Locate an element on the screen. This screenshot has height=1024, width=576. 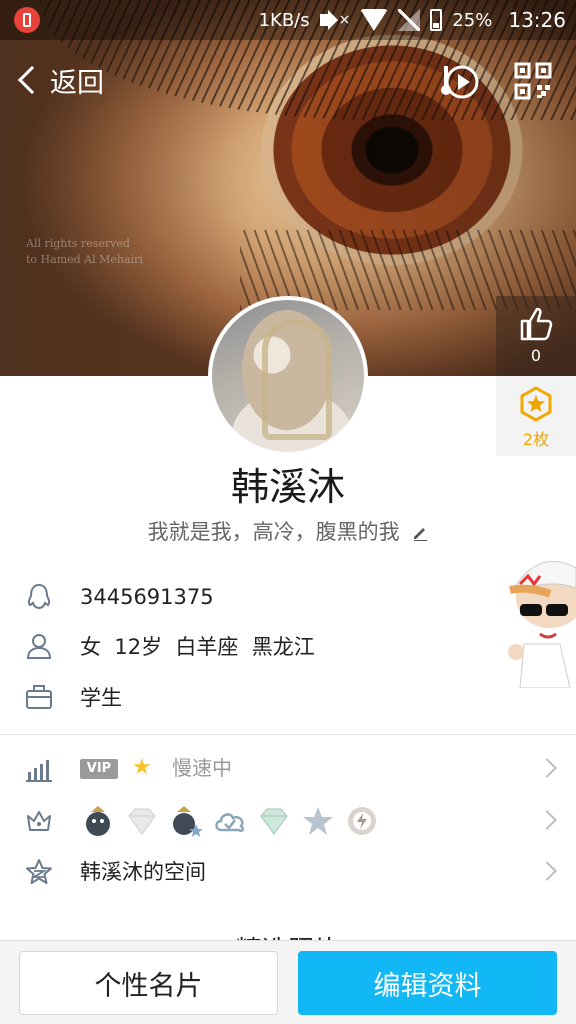
crown-icon is located at coordinates (39, 821).